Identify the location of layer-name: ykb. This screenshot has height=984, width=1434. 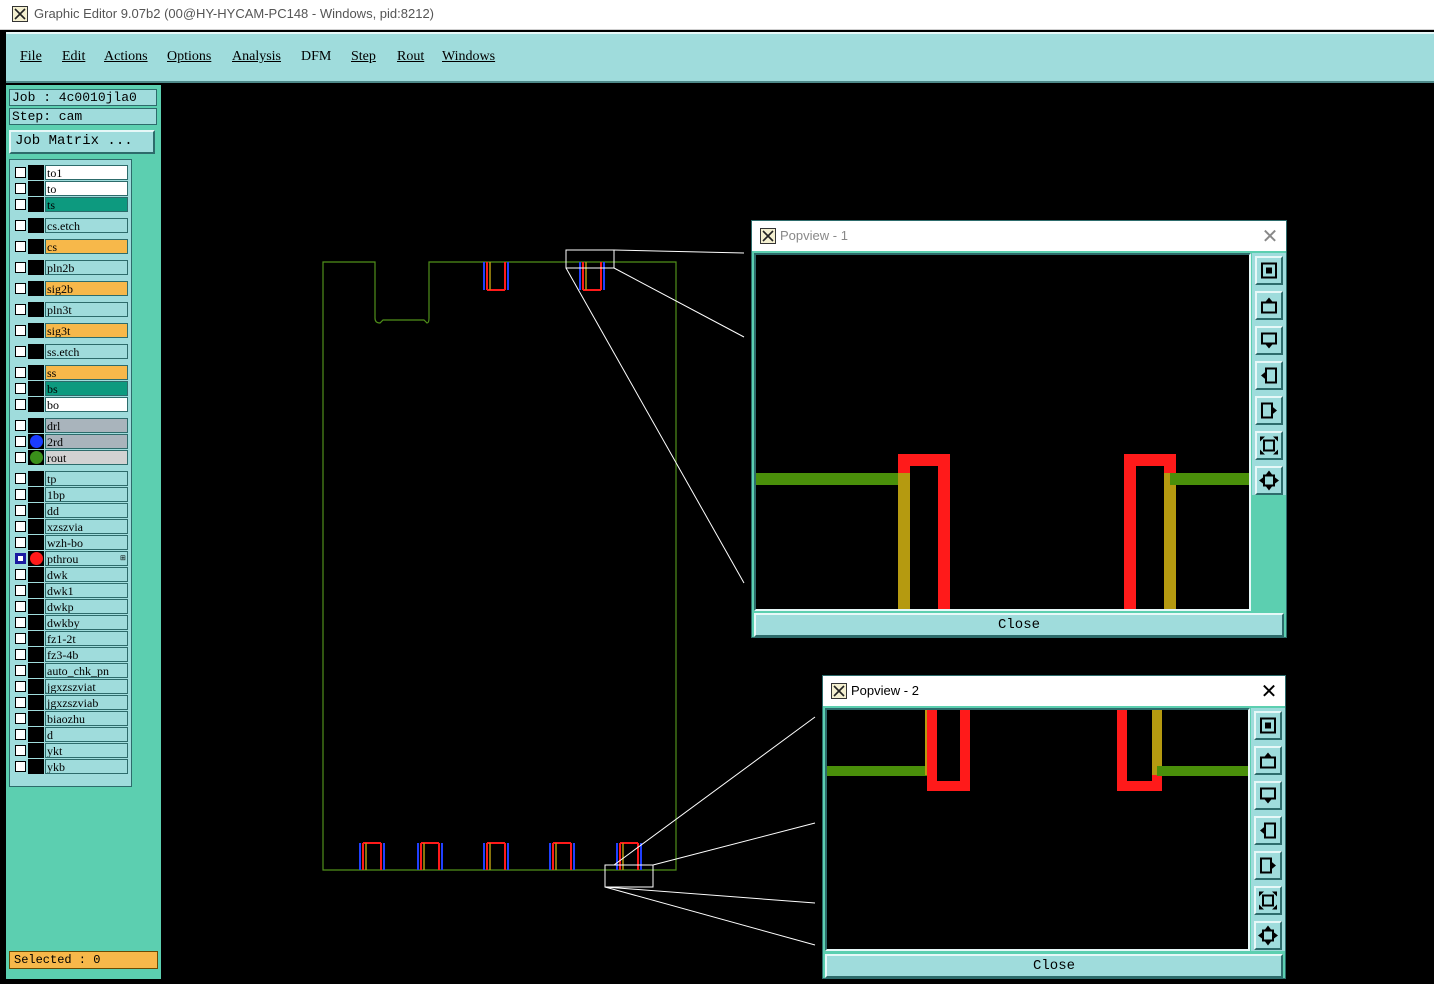
(86, 766).